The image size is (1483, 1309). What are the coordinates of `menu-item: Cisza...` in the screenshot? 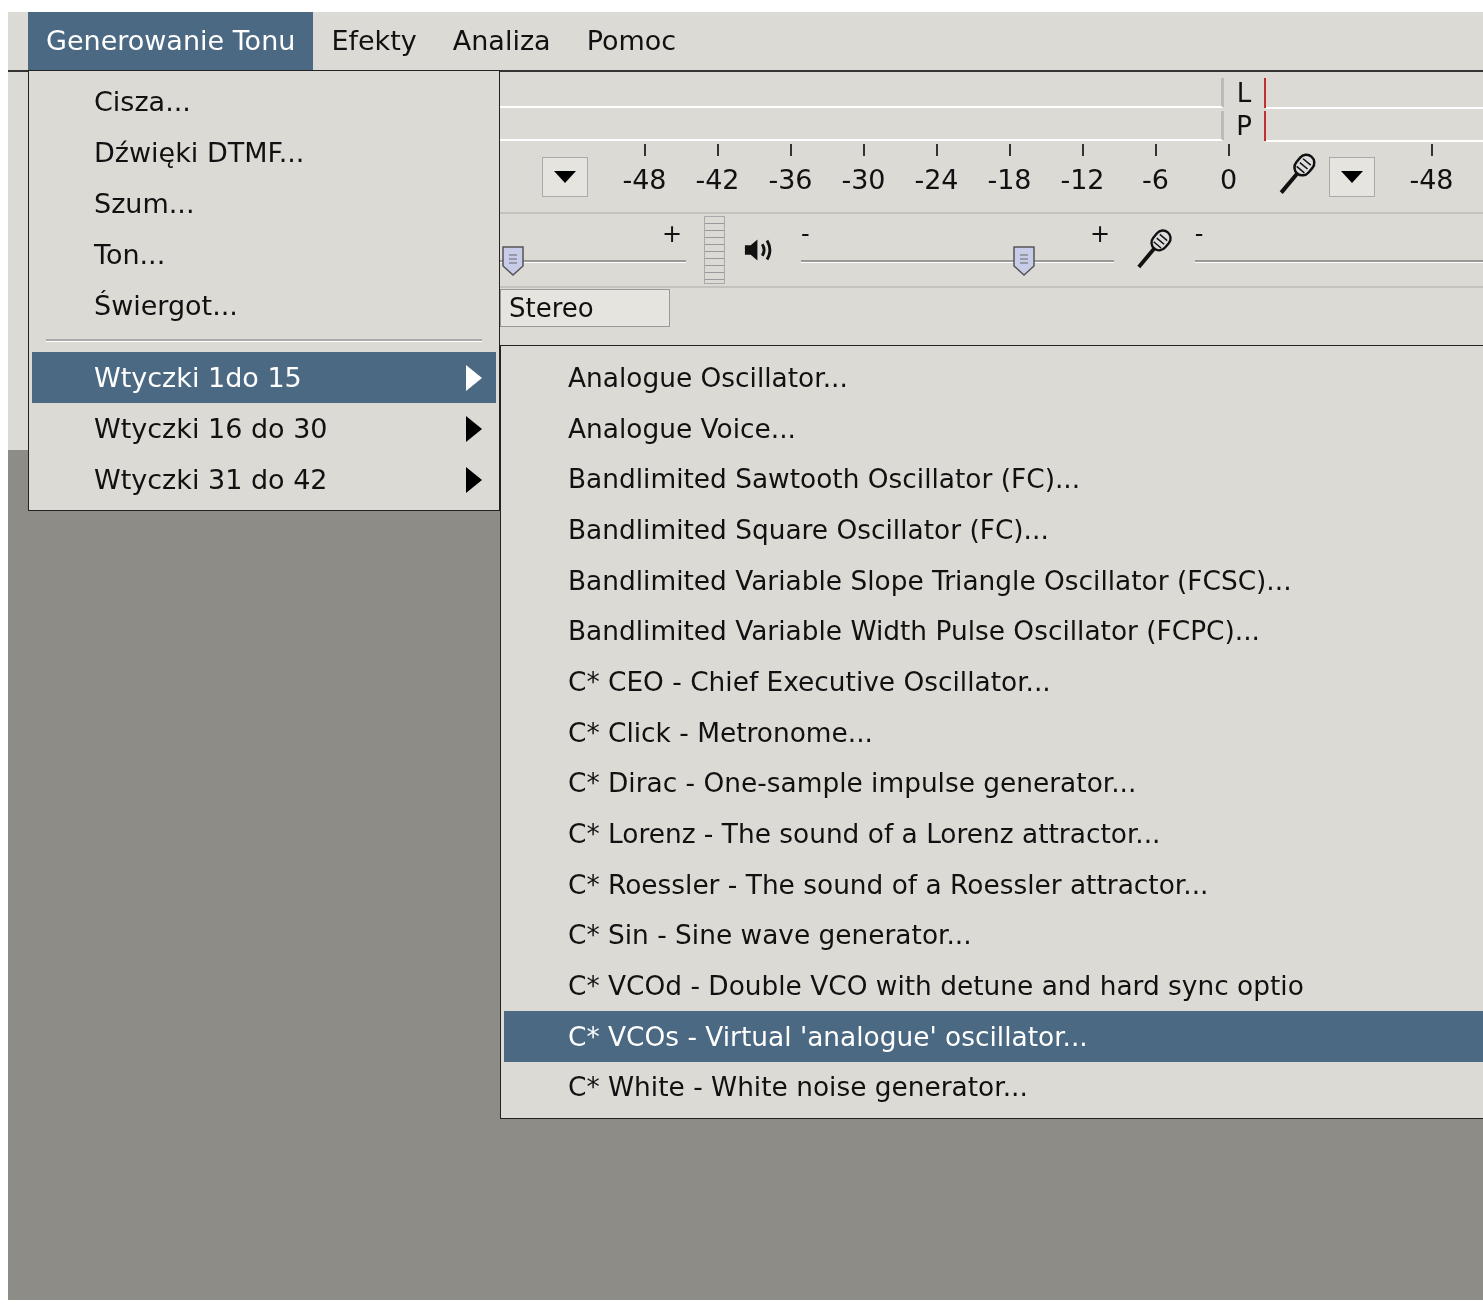 It's located at (264, 101).